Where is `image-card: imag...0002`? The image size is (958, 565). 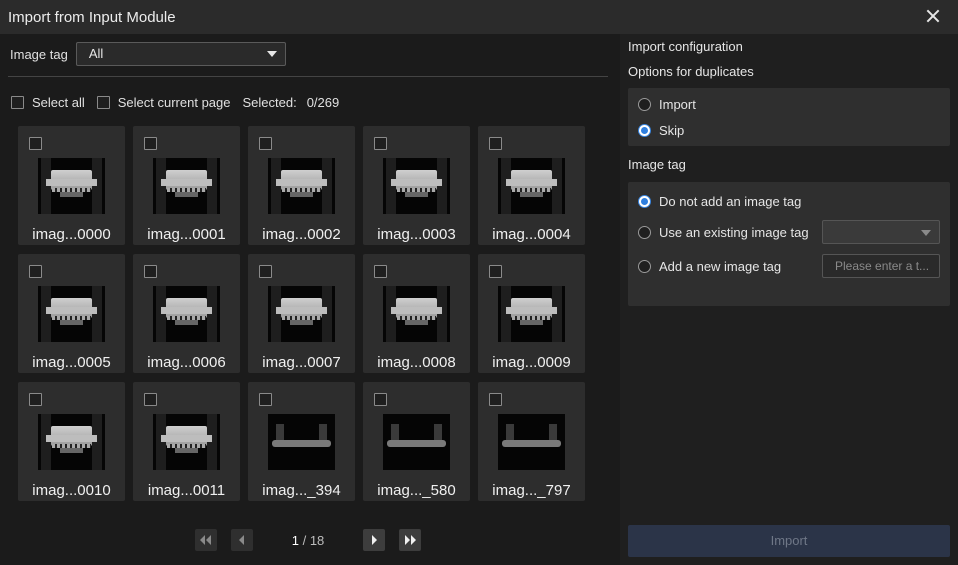 image-card: imag...0002 is located at coordinates (301, 185).